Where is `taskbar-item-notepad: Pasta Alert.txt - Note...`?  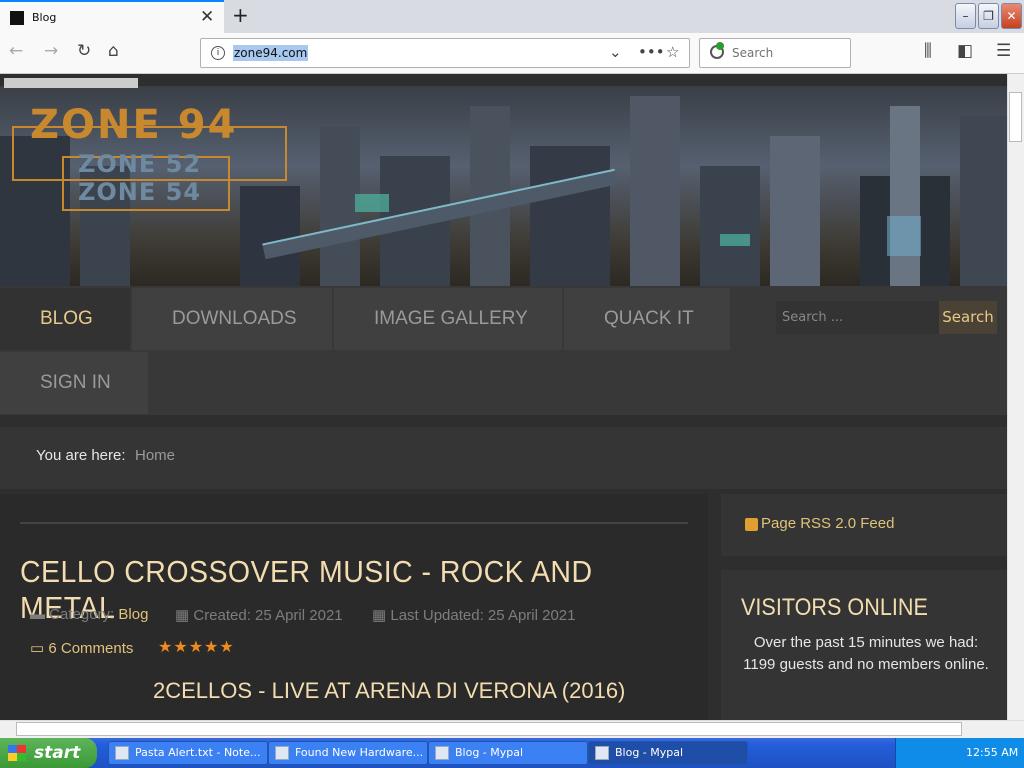
taskbar-item-notepad: Pasta Alert.txt - Note... is located at coordinates (188, 753).